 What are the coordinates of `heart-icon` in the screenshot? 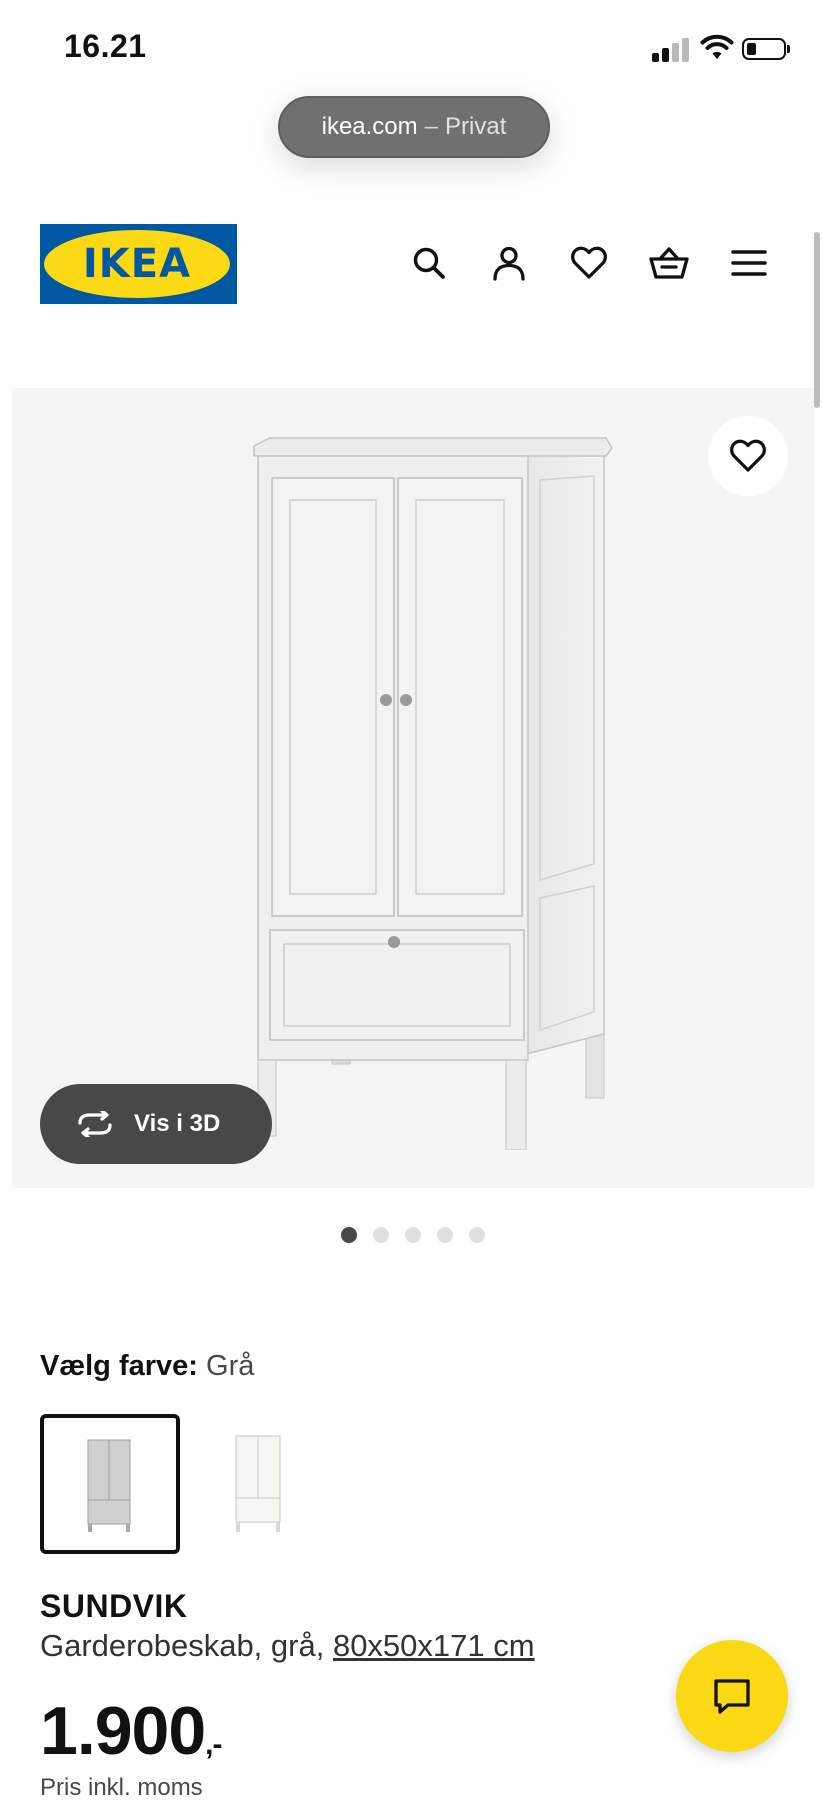 It's located at (748, 455).